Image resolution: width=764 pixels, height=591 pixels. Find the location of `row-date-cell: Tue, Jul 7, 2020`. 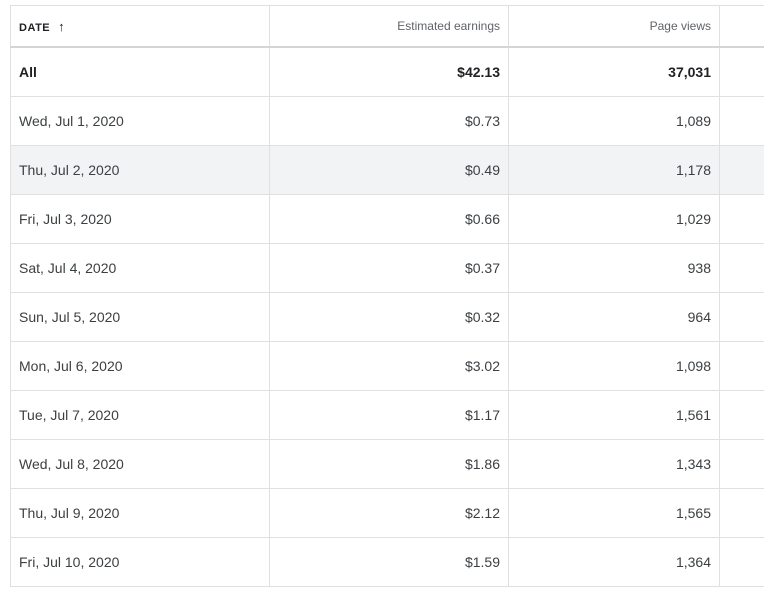

row-date-cell: Tue, Jul 7, 2020 is located at coordinates (140, 415).